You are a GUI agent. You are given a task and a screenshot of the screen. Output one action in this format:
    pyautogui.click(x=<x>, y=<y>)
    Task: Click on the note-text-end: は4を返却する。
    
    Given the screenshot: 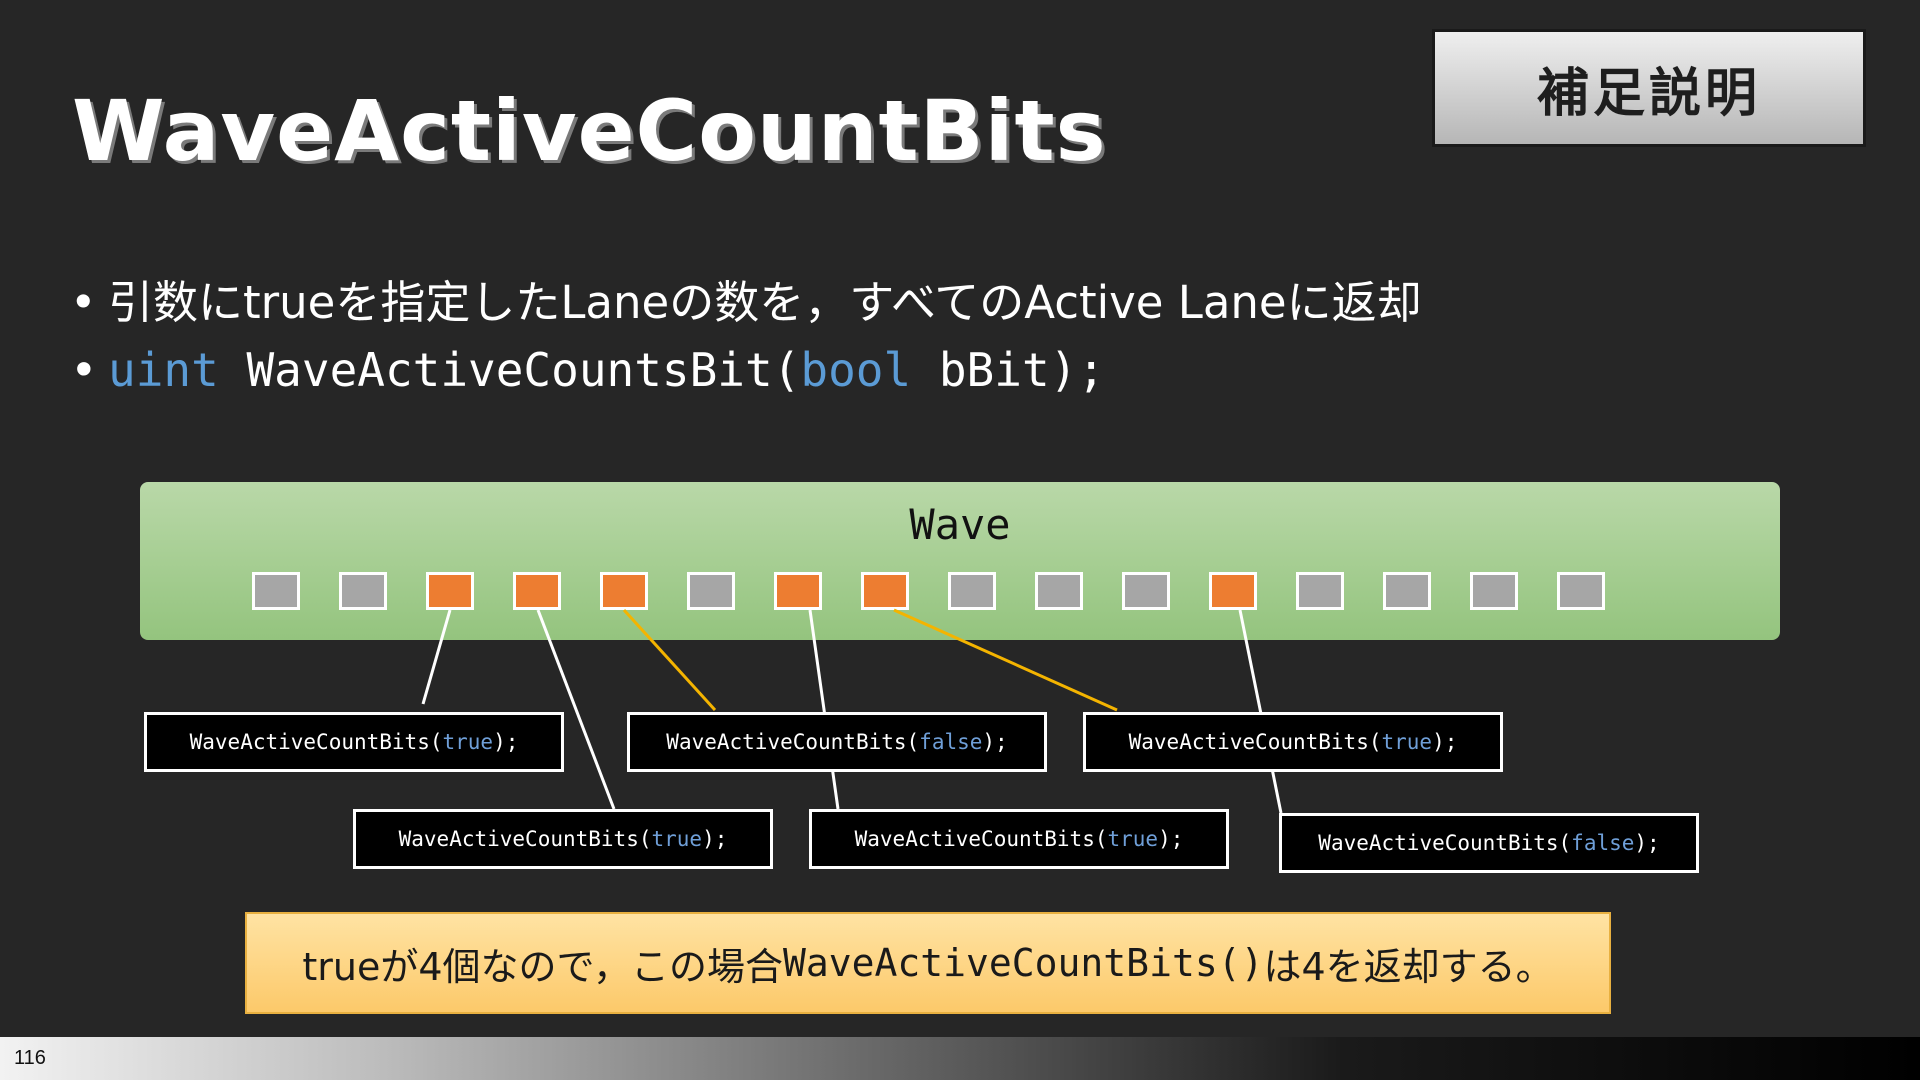 What is the action you would take?
    pyautogui.click(x=1408, y=966)
    